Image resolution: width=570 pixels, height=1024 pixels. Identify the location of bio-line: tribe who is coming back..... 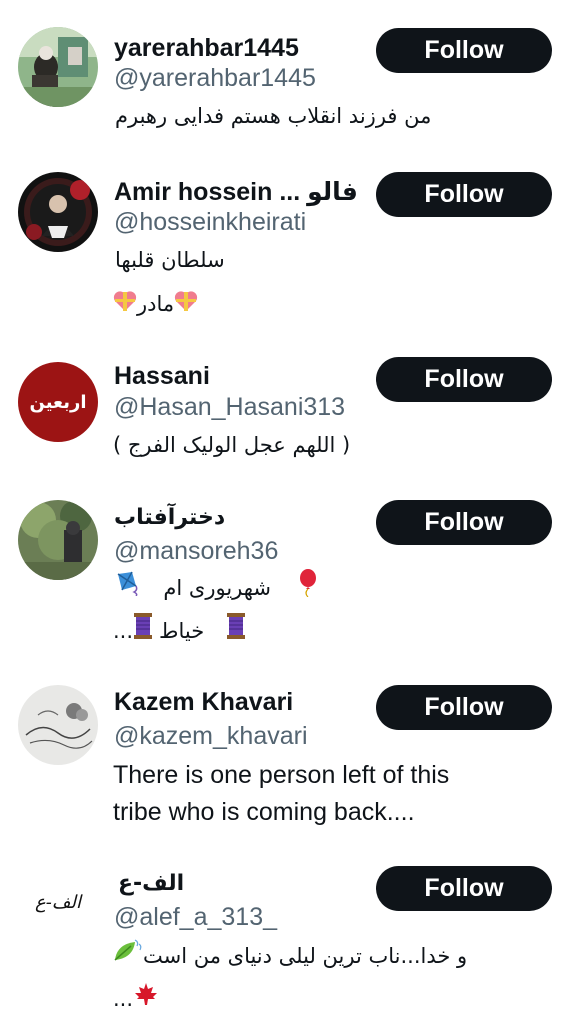
(264, 812).